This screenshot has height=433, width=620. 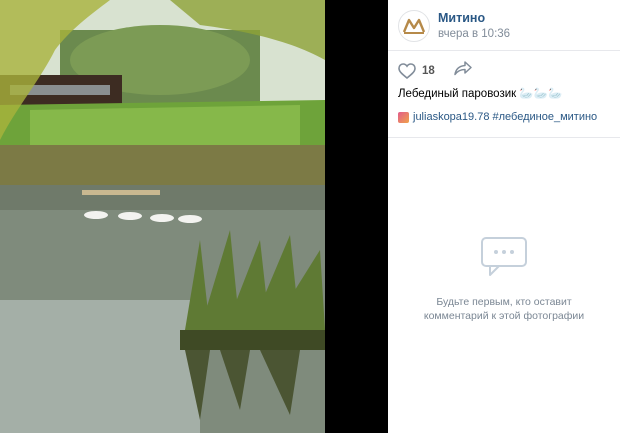 I want to click on like-count: 18, so click(x=428, y=70).